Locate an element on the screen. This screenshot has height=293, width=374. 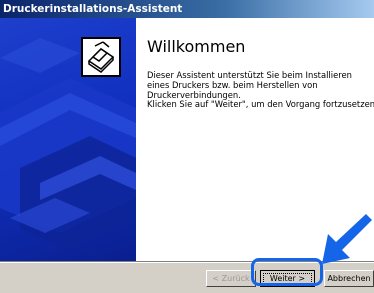
printer-icon is located at coordinates (101, 57).